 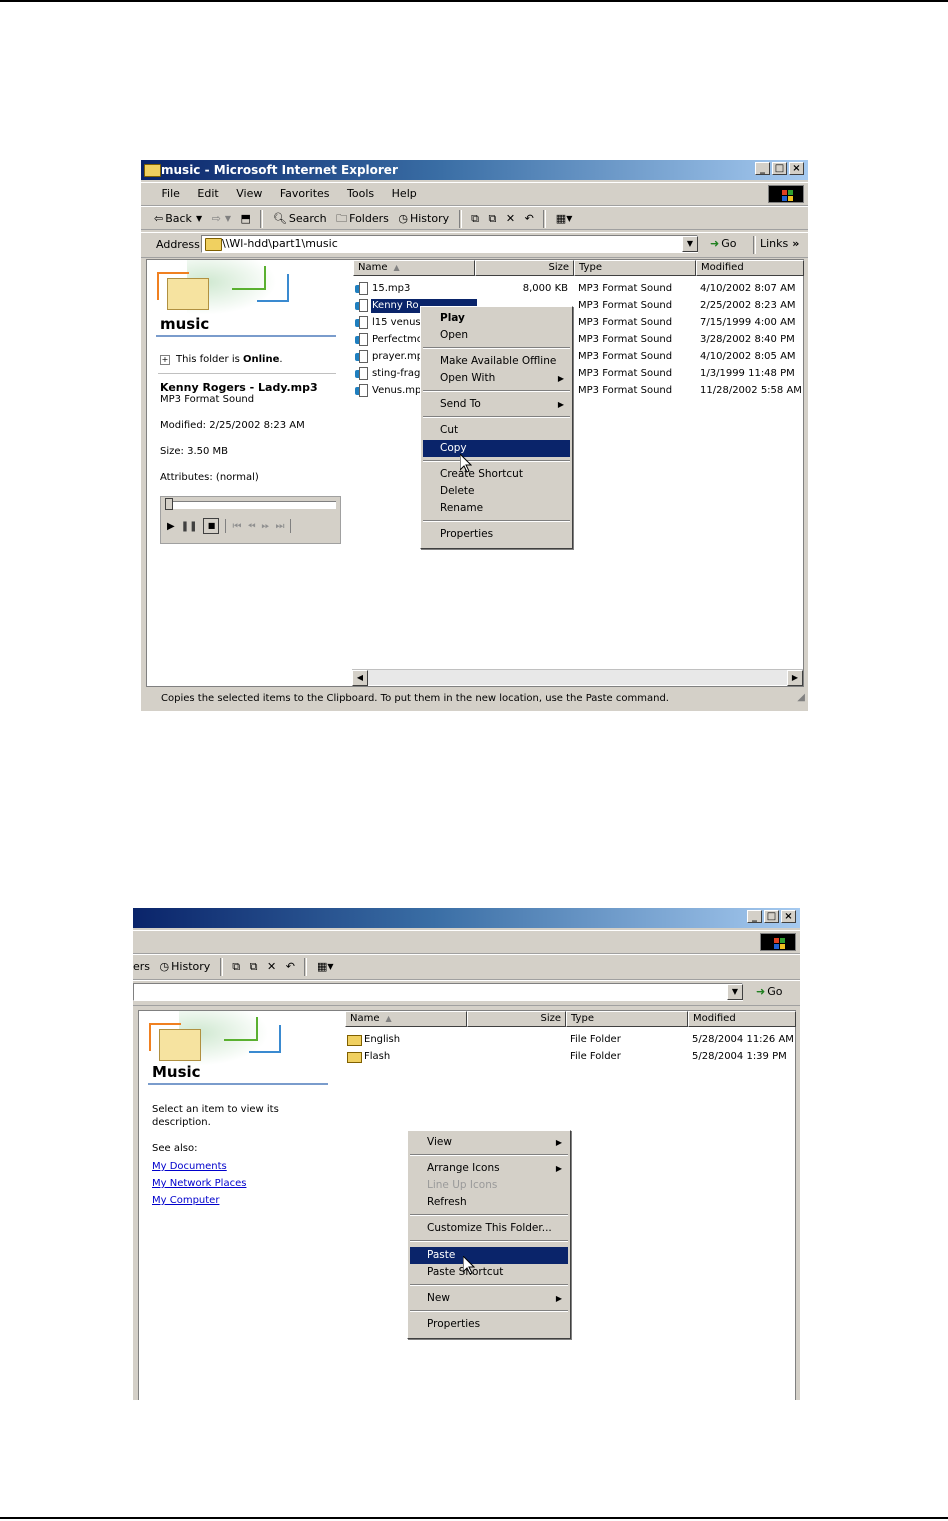 I want to click on menu-item-new: New ▶, so click(x=489, y=1298).